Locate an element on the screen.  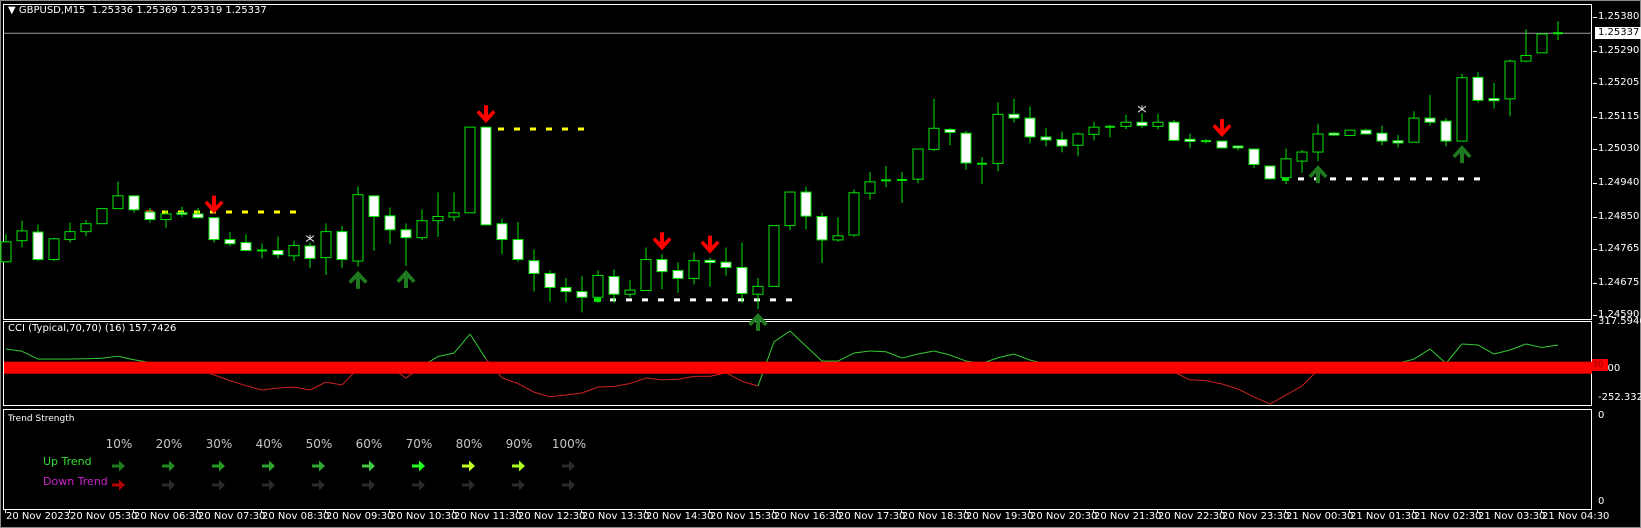
time-label: 20 Nov 10:30 is located at coordinates (424, 516).